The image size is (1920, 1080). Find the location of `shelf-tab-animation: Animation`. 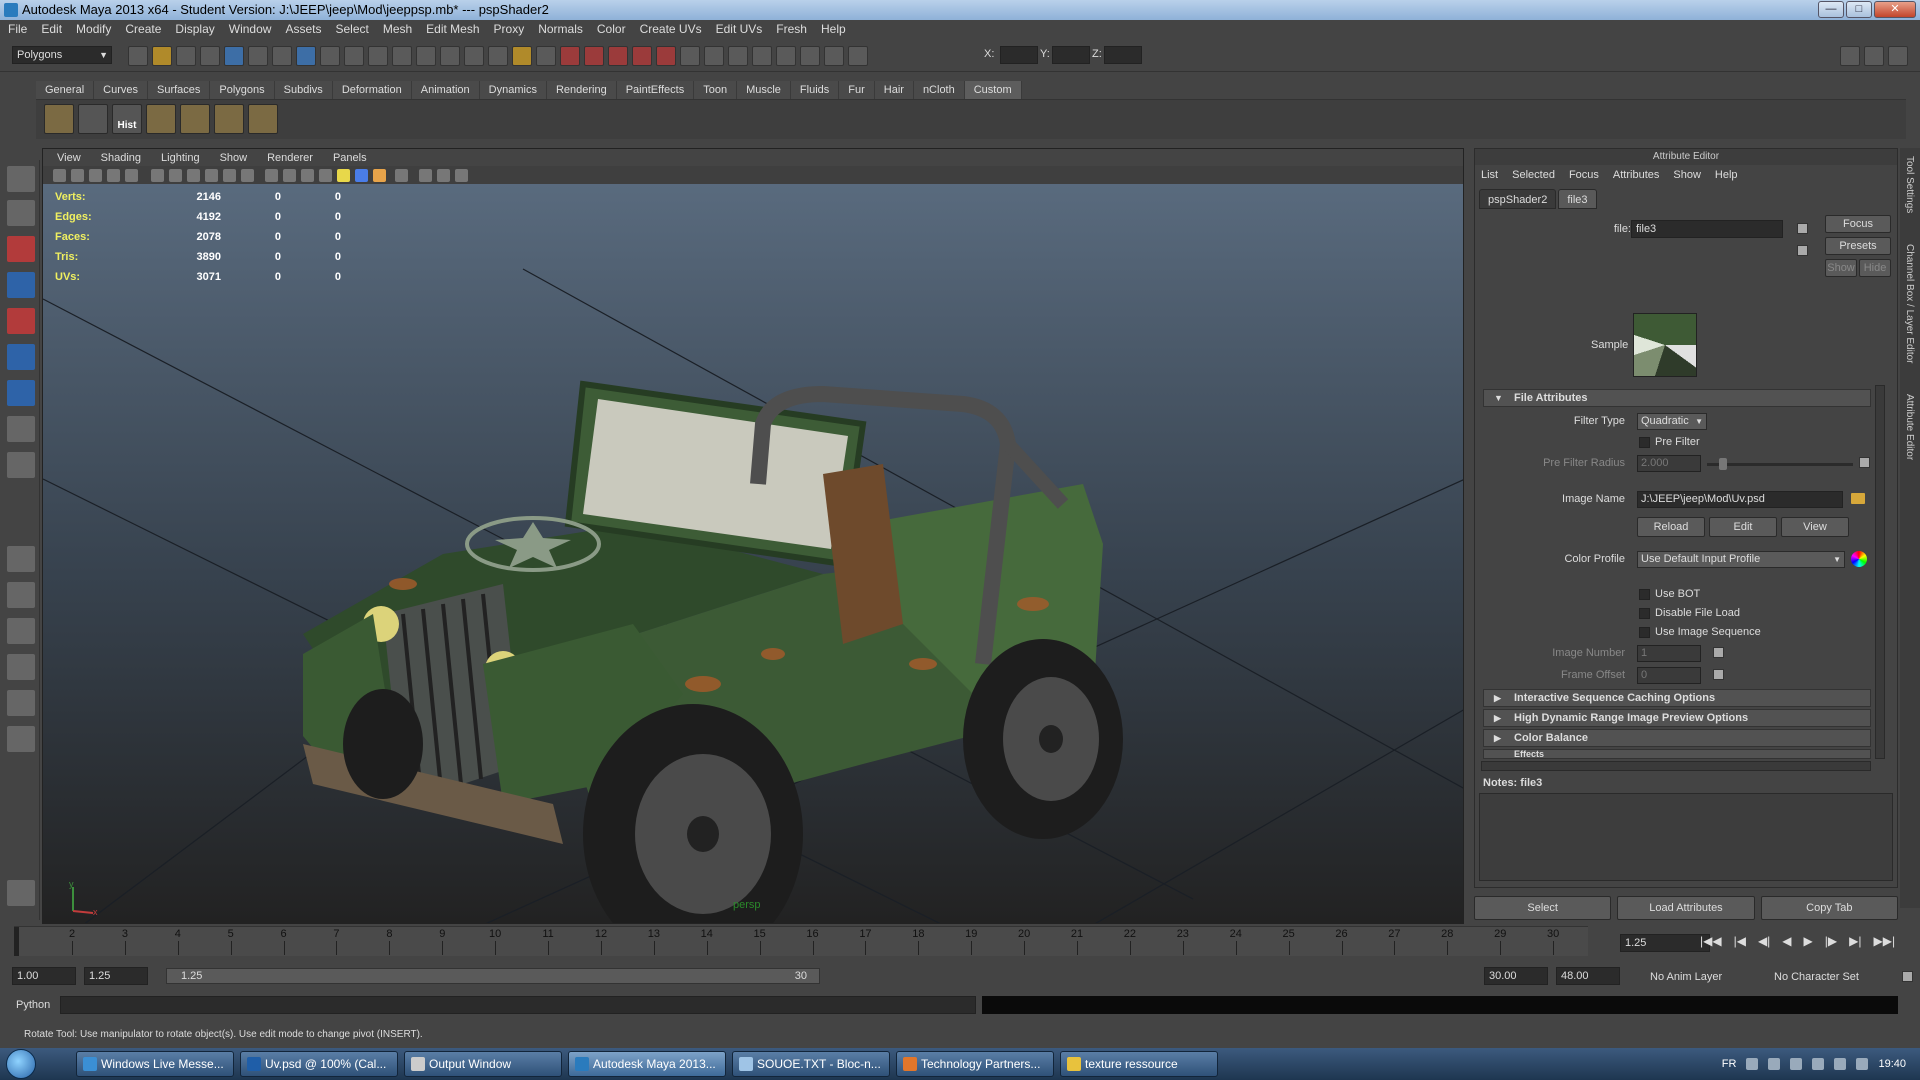

shelf-tab-animation: Animation is located at coordinates (445, 90).